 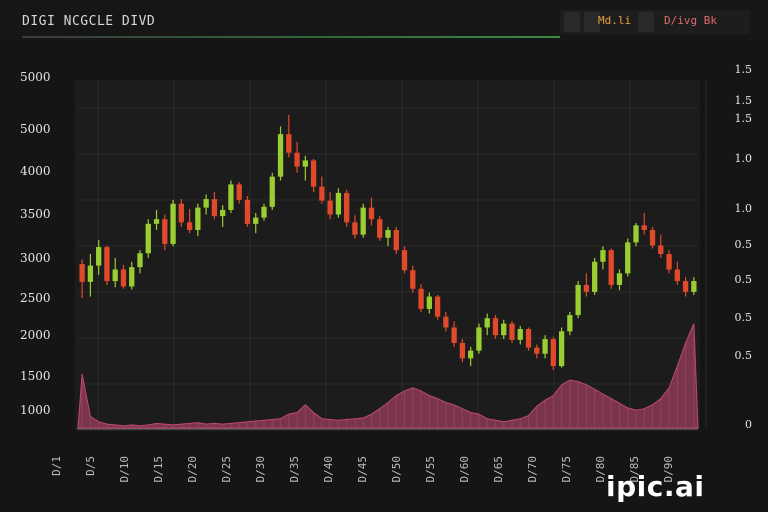 What do you see at coordinates (226, 469) in the screenshot?
I see `x-tick-label: D/25` at bounding box center [226, 469].